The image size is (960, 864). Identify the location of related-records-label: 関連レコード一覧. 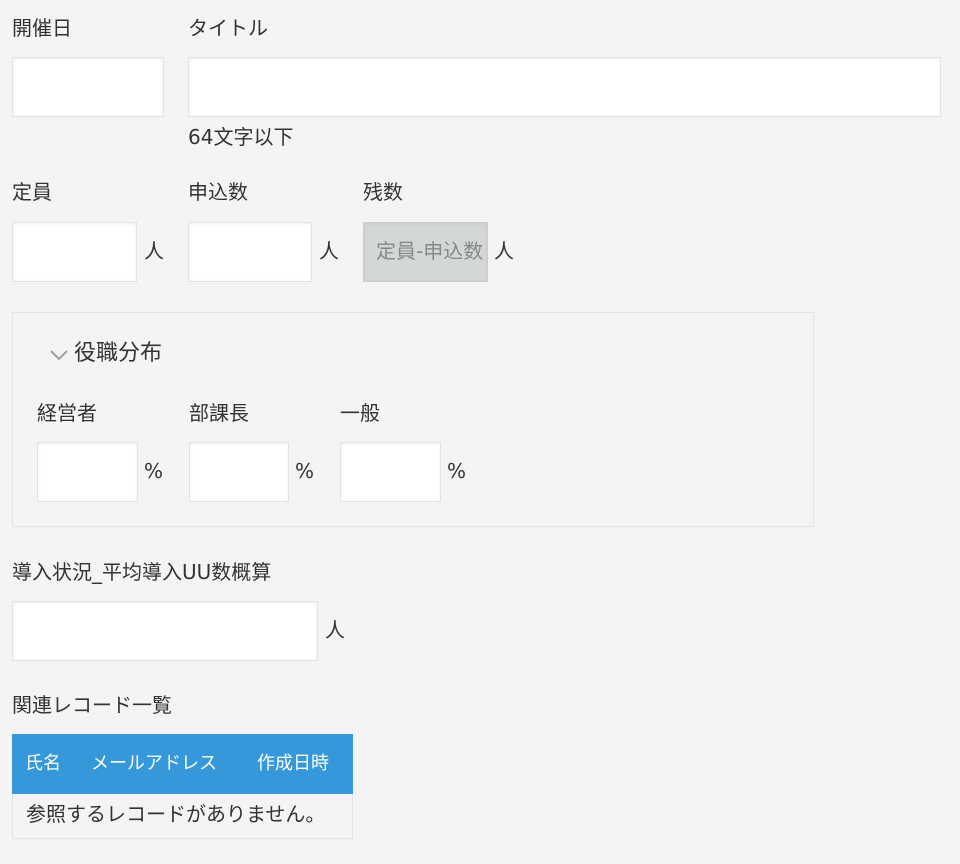
(92, 705).